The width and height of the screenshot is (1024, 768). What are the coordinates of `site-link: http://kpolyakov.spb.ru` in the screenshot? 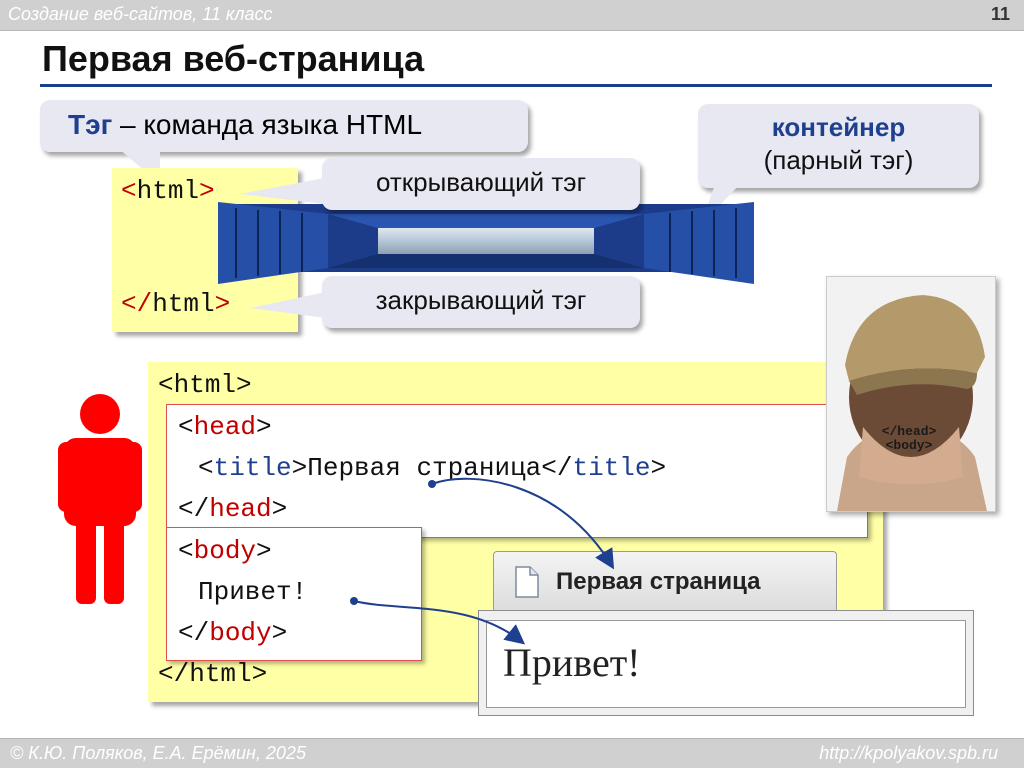 It's located at (908, 753).